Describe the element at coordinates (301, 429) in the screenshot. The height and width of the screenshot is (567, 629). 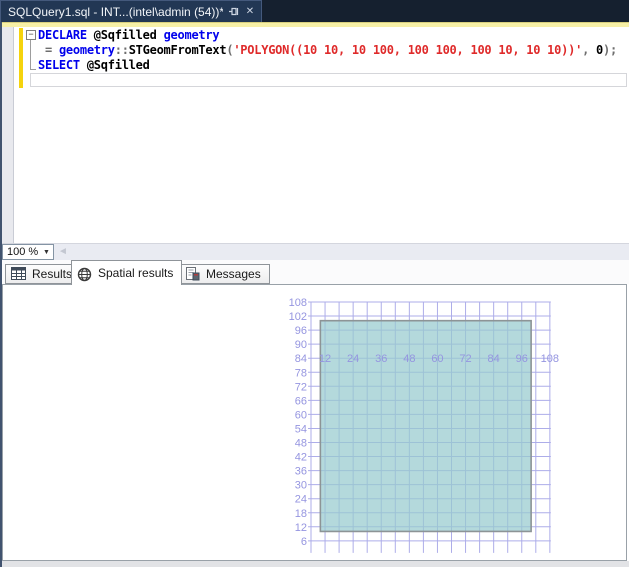
I see `svg-text: 54` at that location.